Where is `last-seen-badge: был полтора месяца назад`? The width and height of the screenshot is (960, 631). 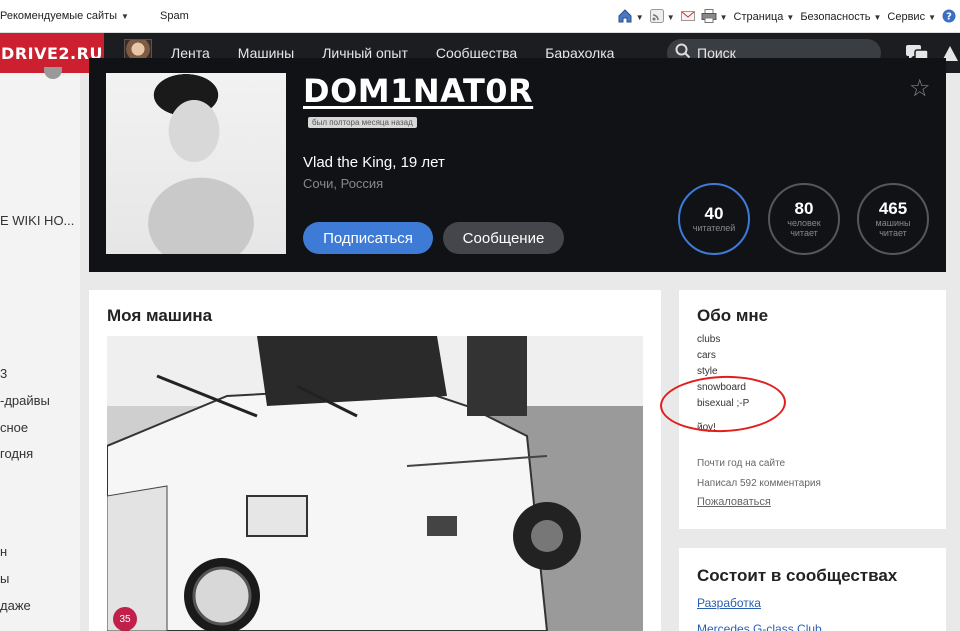
last-seen-badge: был полтора месяца назад is located at coordinates (362, 122).